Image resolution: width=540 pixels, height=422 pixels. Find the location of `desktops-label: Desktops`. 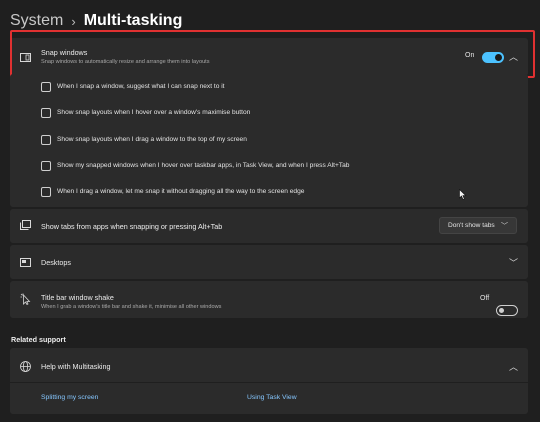

desktops-label: Desktops is located at coordinates (56, 262).